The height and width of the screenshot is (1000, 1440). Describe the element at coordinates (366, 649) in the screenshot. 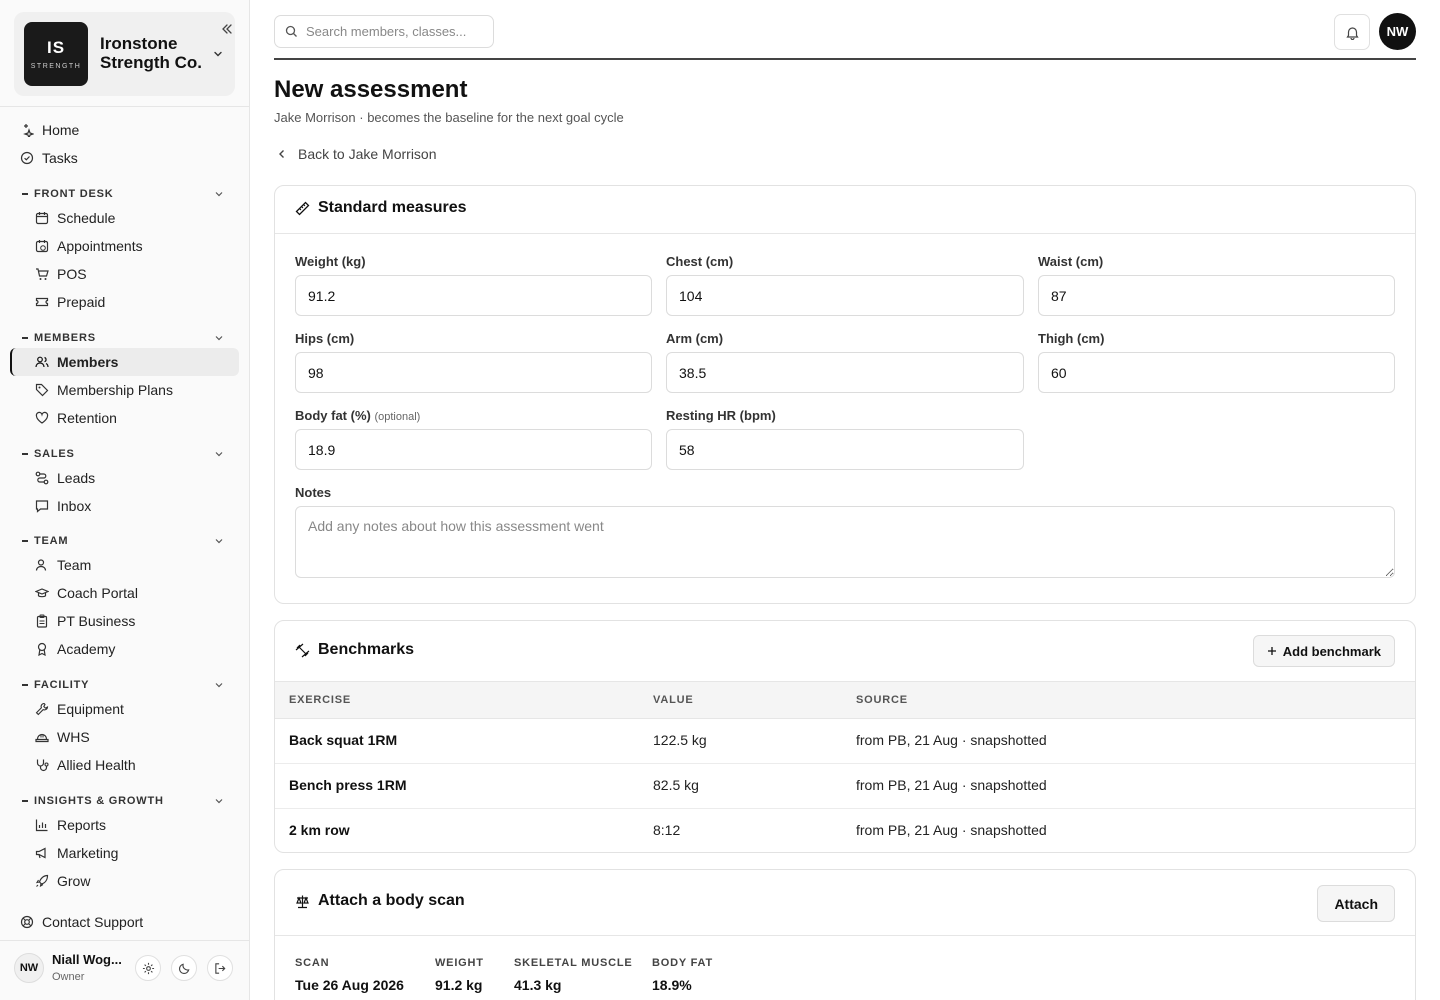

I see `card-title-text: Benchmarks` at that location.